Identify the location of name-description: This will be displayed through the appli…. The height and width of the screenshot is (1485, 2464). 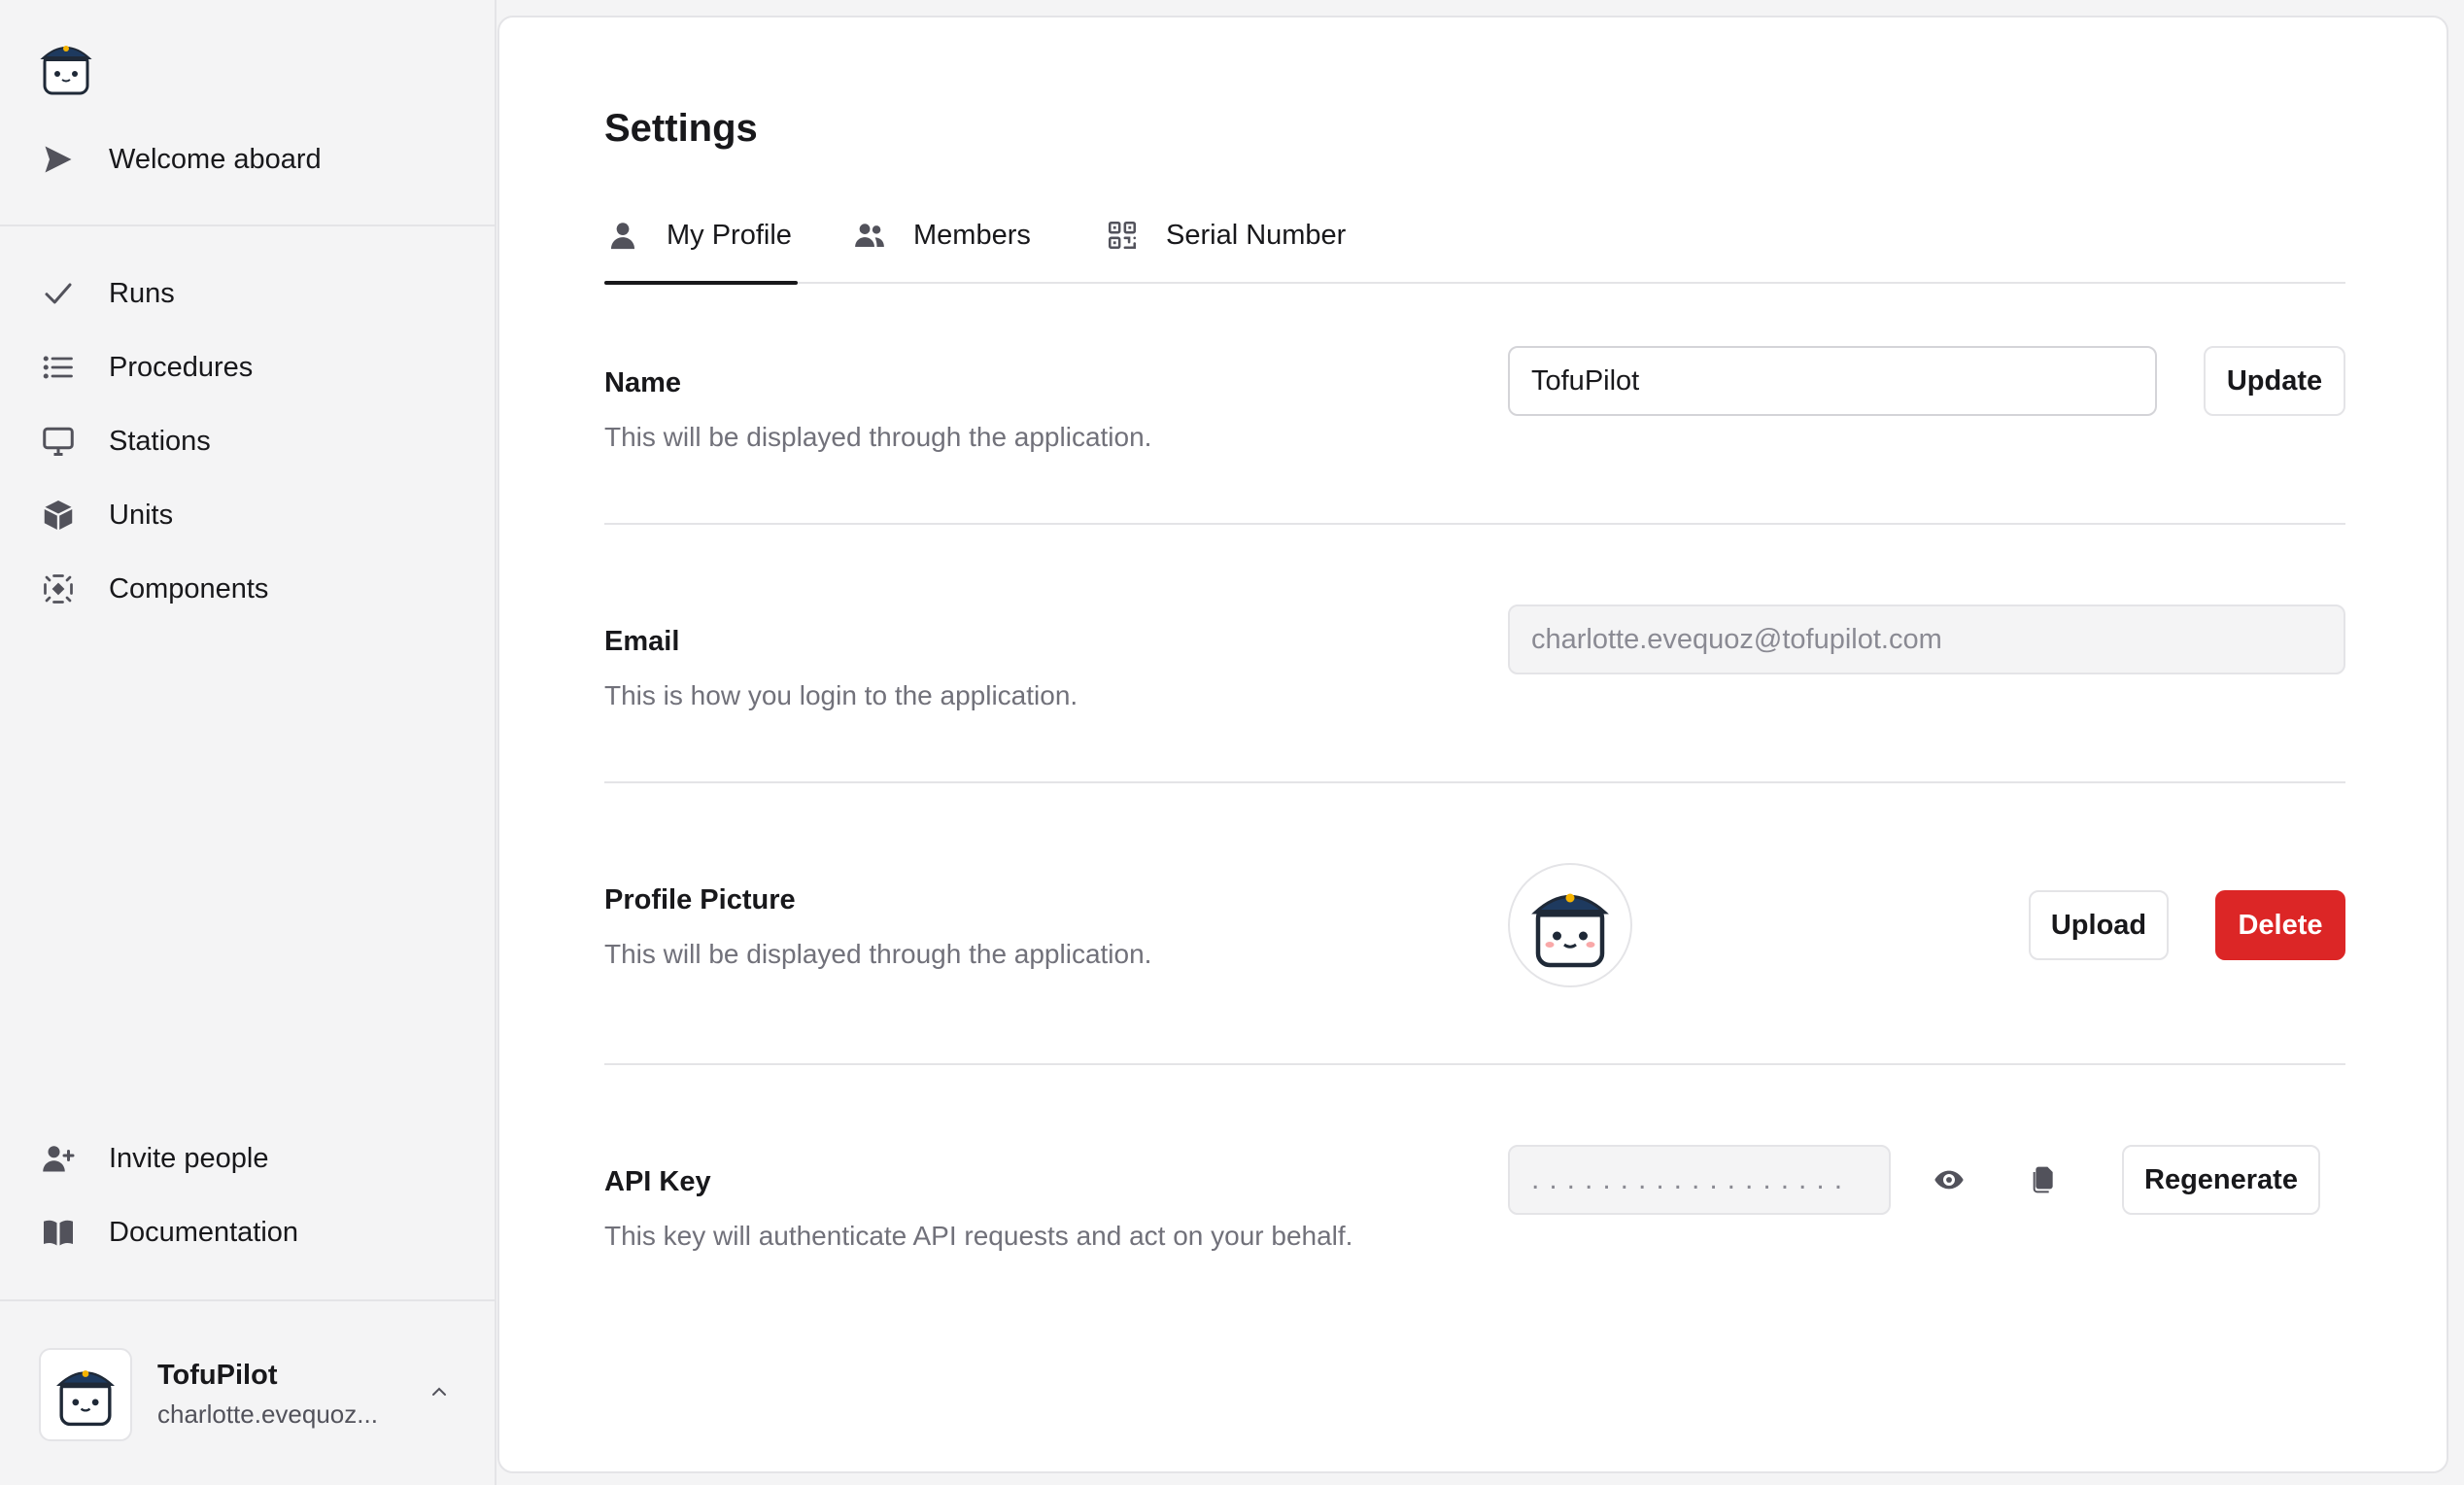
(878, 437).